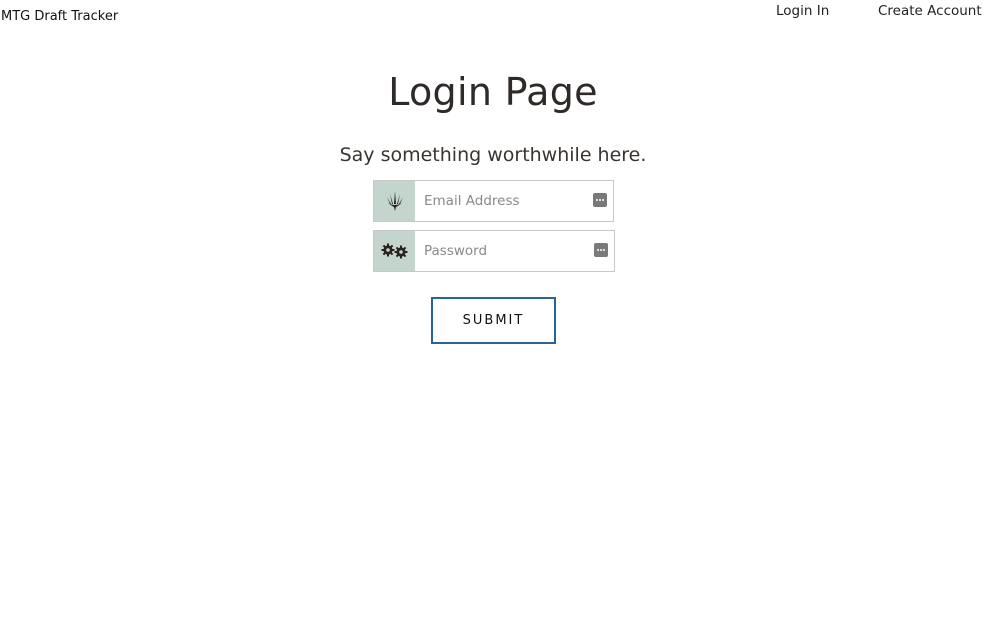 This screenshot has width=997, height=631. I want to click on page-title: Login Page, so click(493, 92).